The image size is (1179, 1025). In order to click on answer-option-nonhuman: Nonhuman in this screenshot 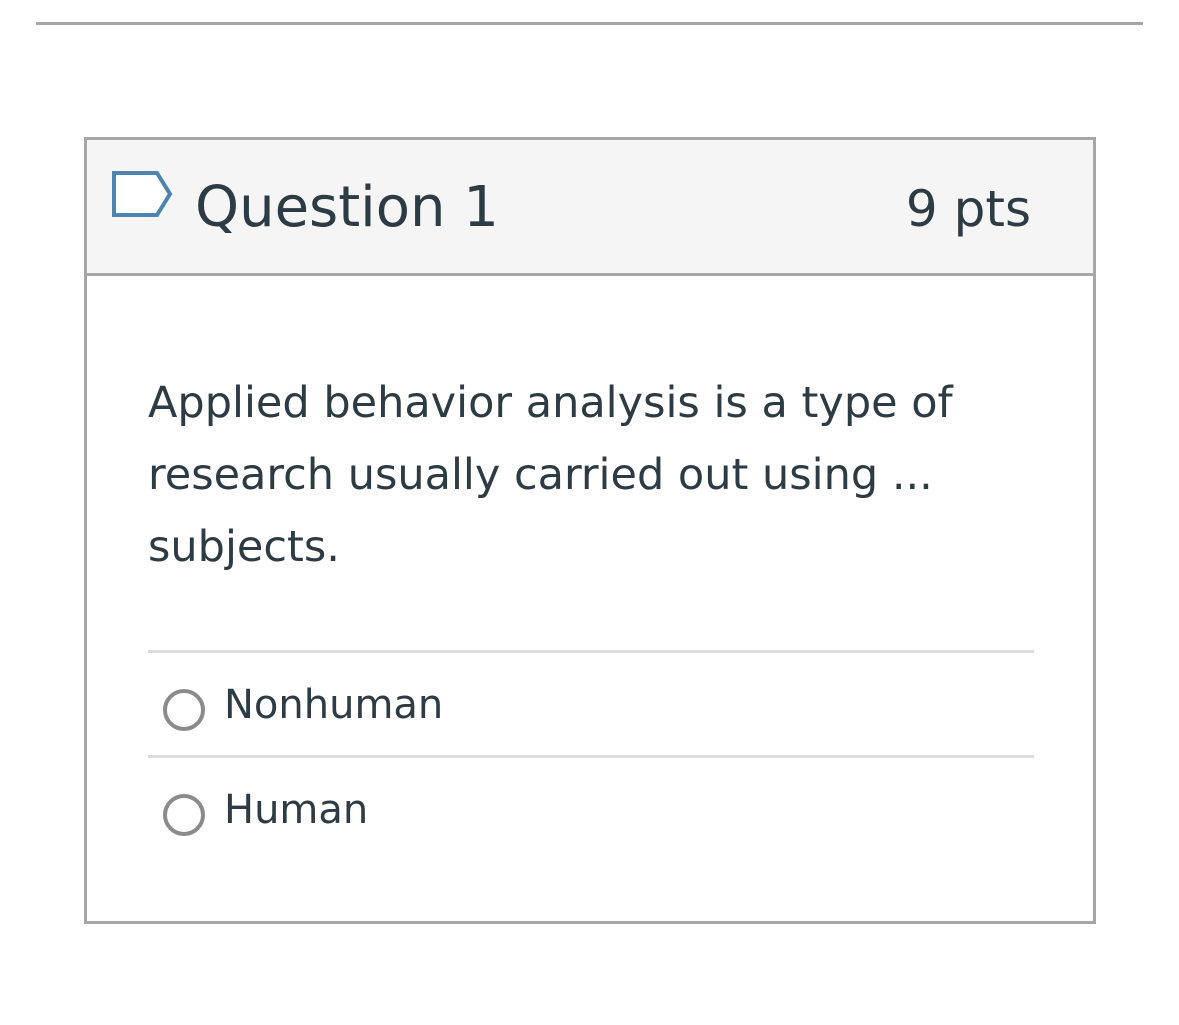, I will do `click(591, 702)`.